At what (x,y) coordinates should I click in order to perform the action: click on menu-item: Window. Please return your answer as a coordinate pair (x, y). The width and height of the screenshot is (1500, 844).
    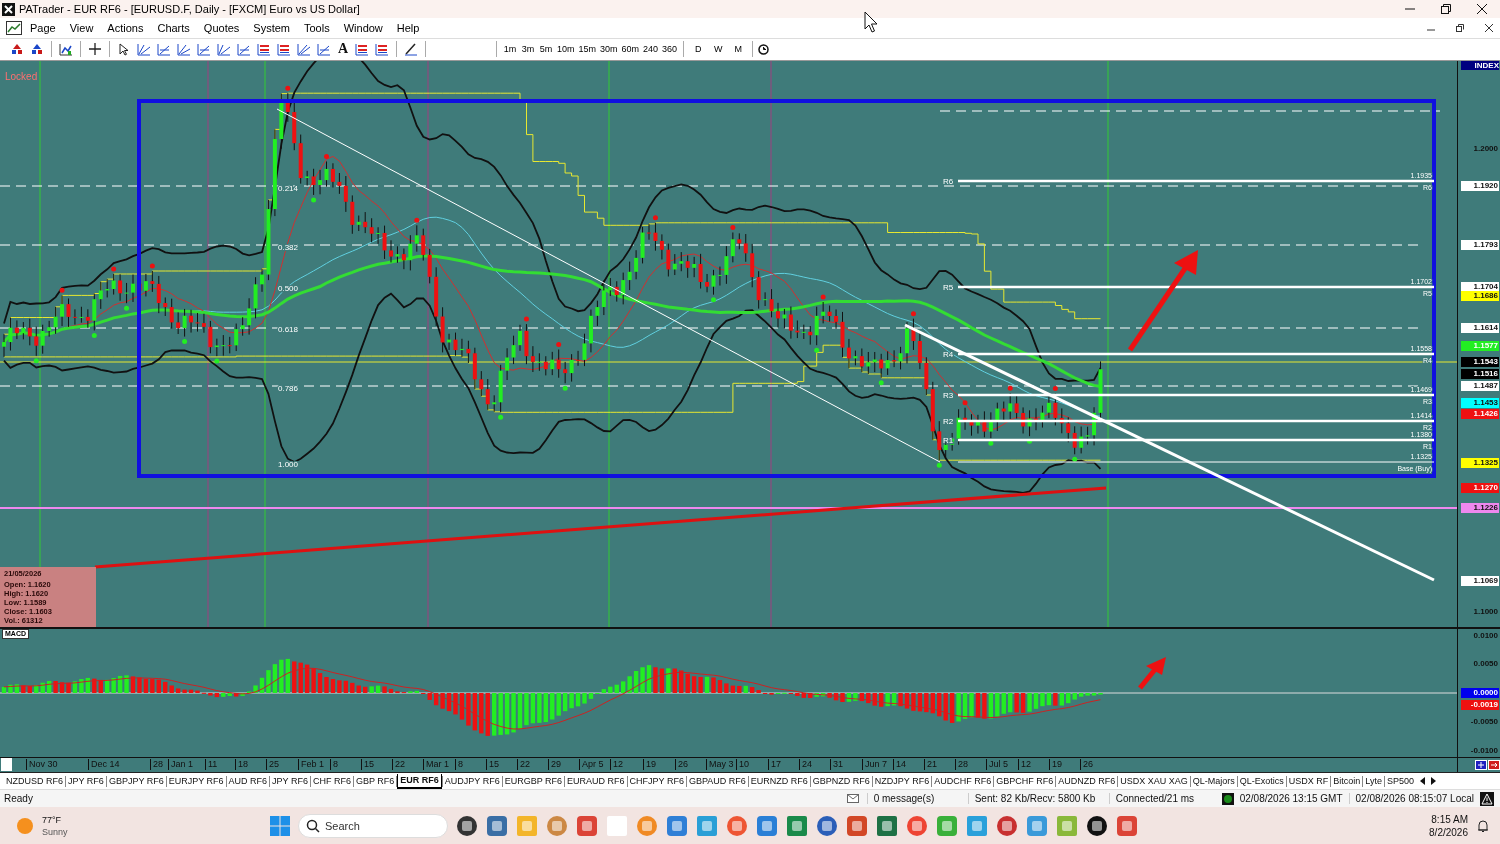
    Looking at the image, I should click on (363, 27).